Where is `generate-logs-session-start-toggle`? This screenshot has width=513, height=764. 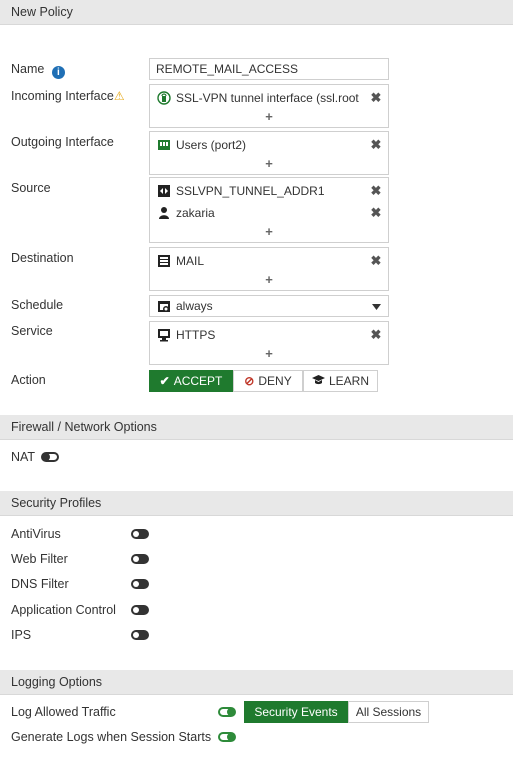 generate-logs-session-start-toggle is located at coordinates (227, 737).